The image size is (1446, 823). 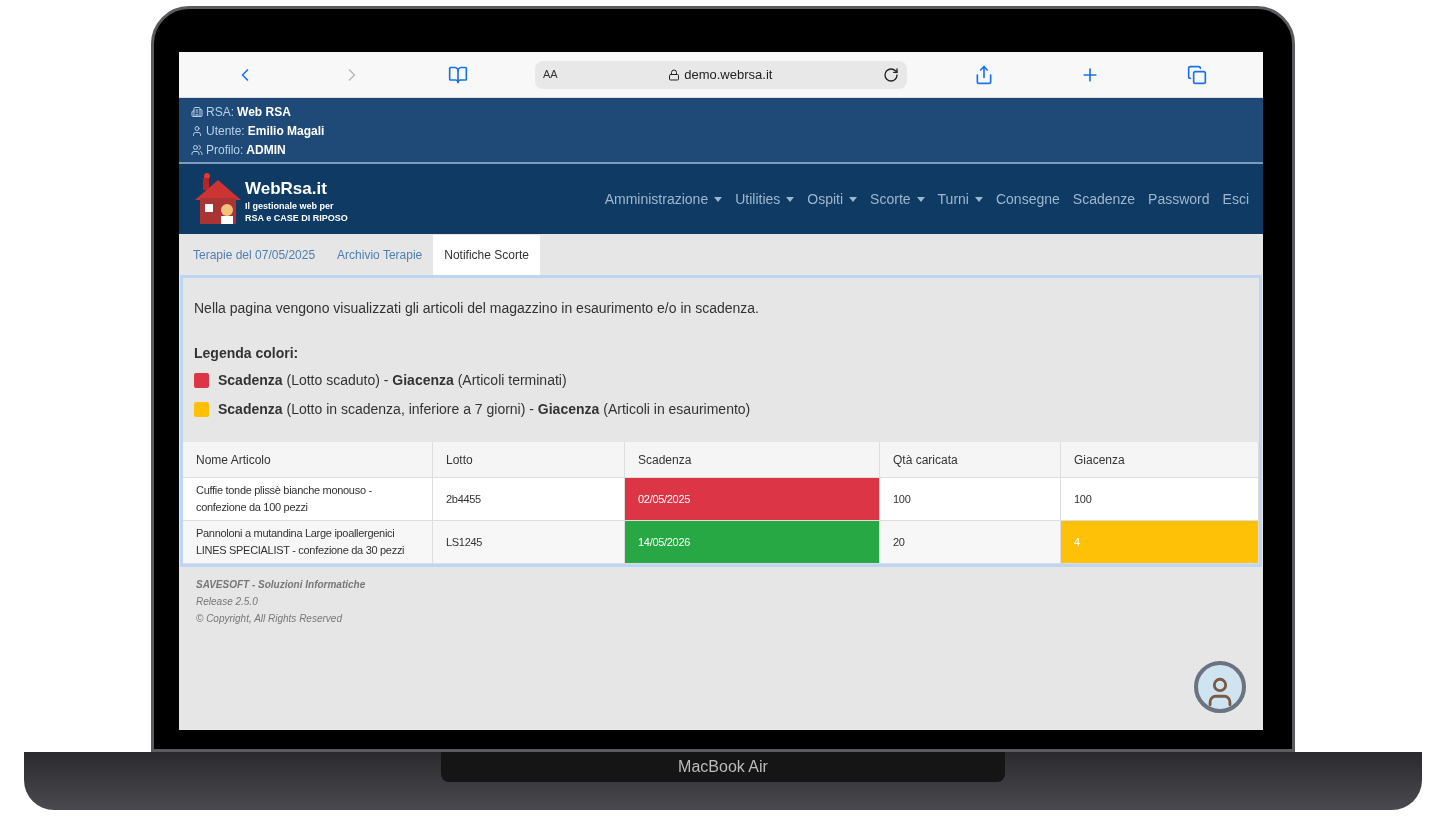 I want to click on legend-text: Scadenza (Lotto scaduto) - Giacenza (Articoli terminati), so click(x=392, y=380).